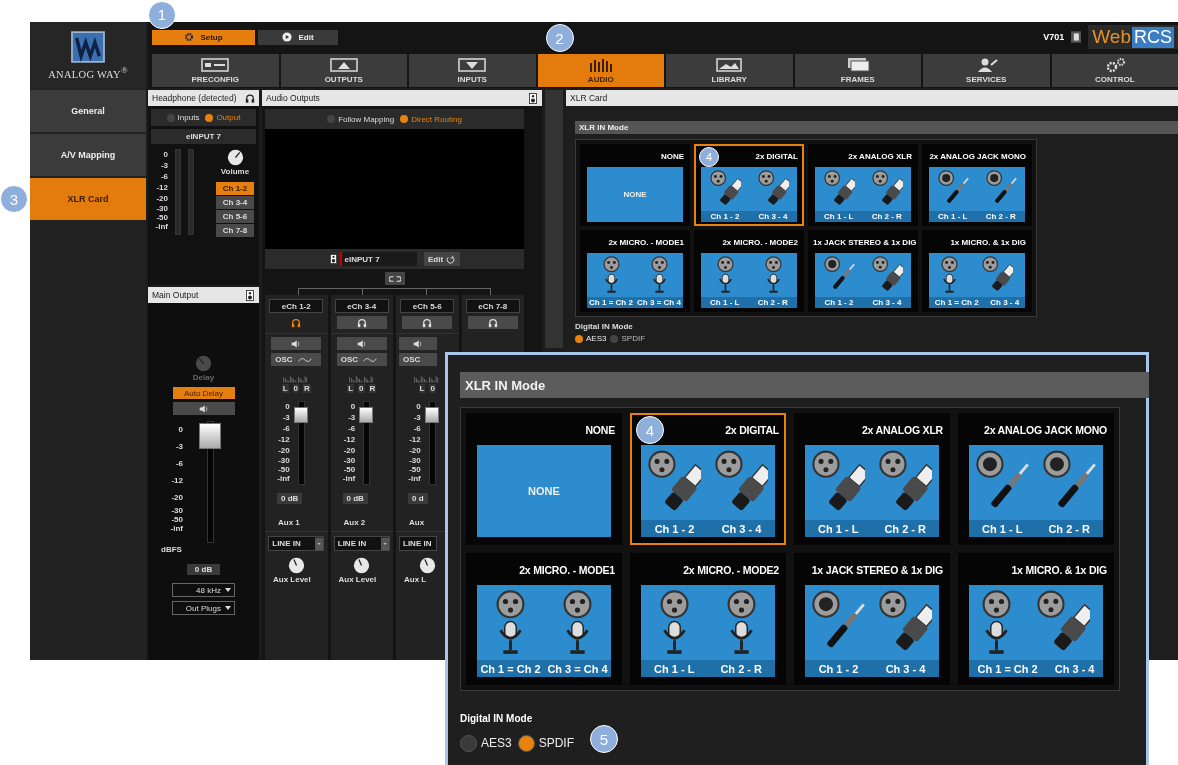  Describe the element at coordinates (215, 70) in the screenshot. I see `nav-tab: PRECONFIG` at that location.